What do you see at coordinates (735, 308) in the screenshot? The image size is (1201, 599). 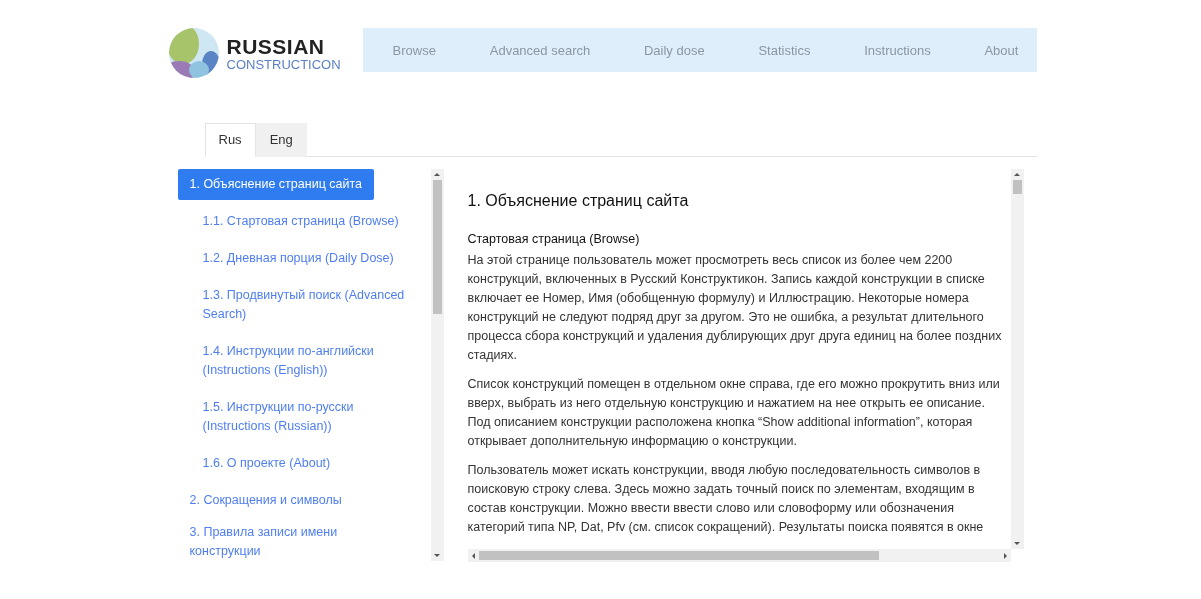 I see `paragraph: На этой странице пользователь может просмотреть весь список из более чем 2200 конструкций, включенных в Русский Конструктикон. Запись каждой конструкции в списке включает ее Номер, Имя (обобщенную формулу) и Иллюстрацию. Некоторые номера конструкций не следуют подряд друг за другом. Это не ошибка, а результат длительного процесса сбора конструкций и удаления дублирующих друг друга единиц на более поздних стадиях.` at bounding box center [735, 308].